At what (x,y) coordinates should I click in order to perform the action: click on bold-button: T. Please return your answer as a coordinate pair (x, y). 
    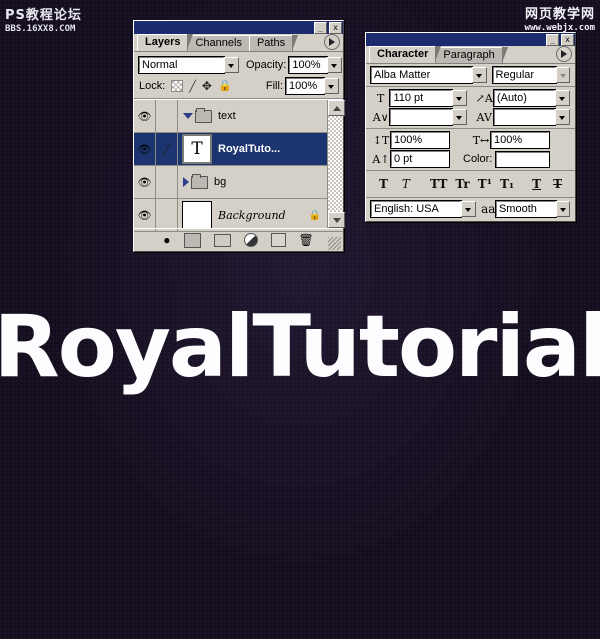
    Looking at the image, I should click on (383, 184).